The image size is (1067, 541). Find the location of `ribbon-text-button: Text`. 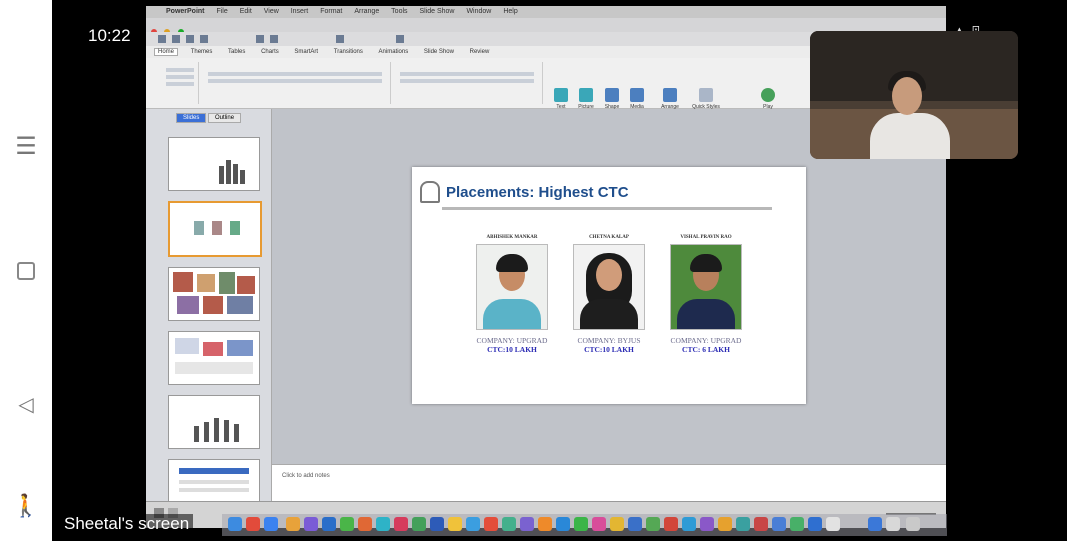

ribbon-text-button: Text is located at coordinates (561, 99).